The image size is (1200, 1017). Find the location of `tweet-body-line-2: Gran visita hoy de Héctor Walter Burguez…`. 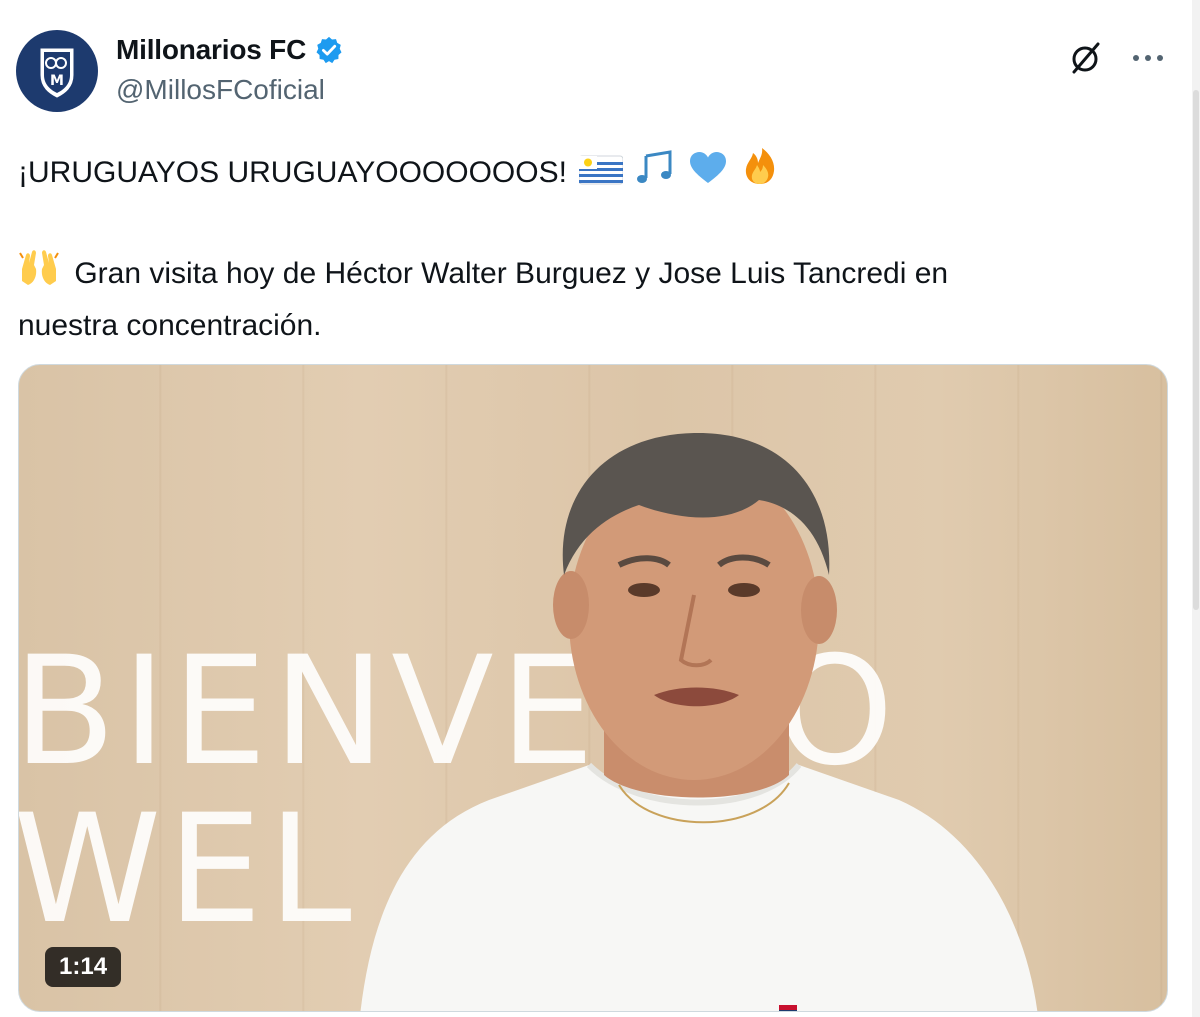

tweet-body-line-2: Gran visita hoy de Héctor Walter Burguez… is located at coordinates (511, 273).